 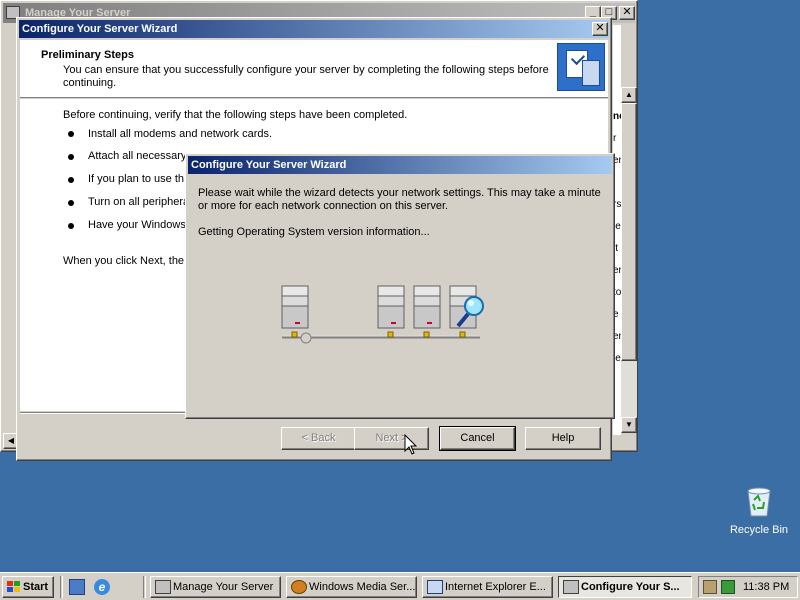 I want to click on wizard-icon, so click(x=571, y=587).